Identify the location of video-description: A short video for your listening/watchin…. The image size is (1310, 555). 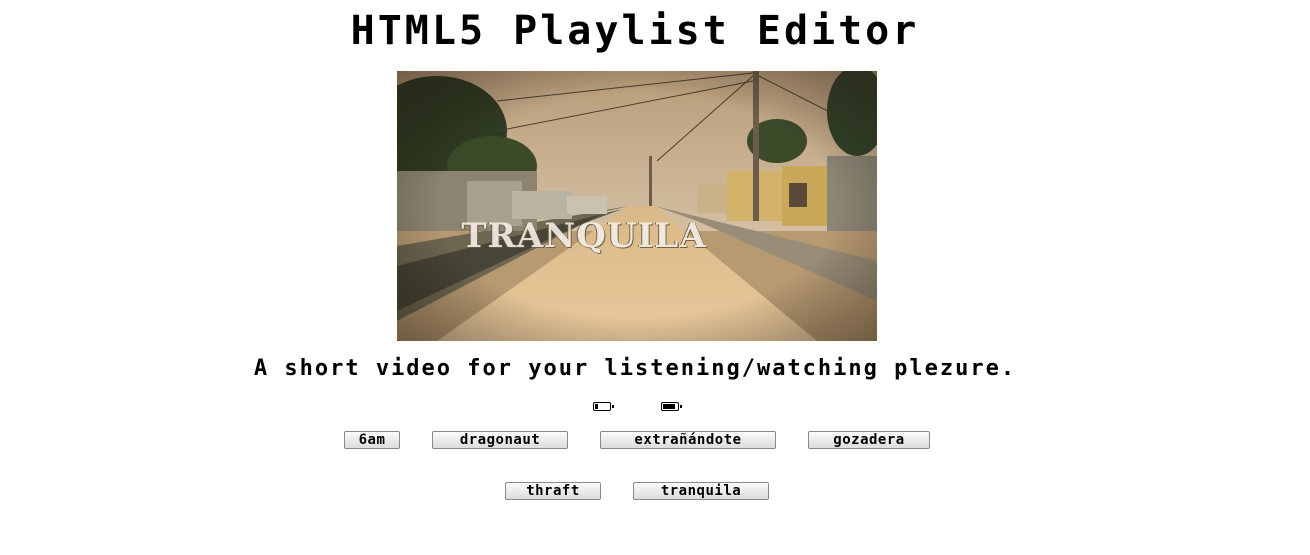
(635, 368).